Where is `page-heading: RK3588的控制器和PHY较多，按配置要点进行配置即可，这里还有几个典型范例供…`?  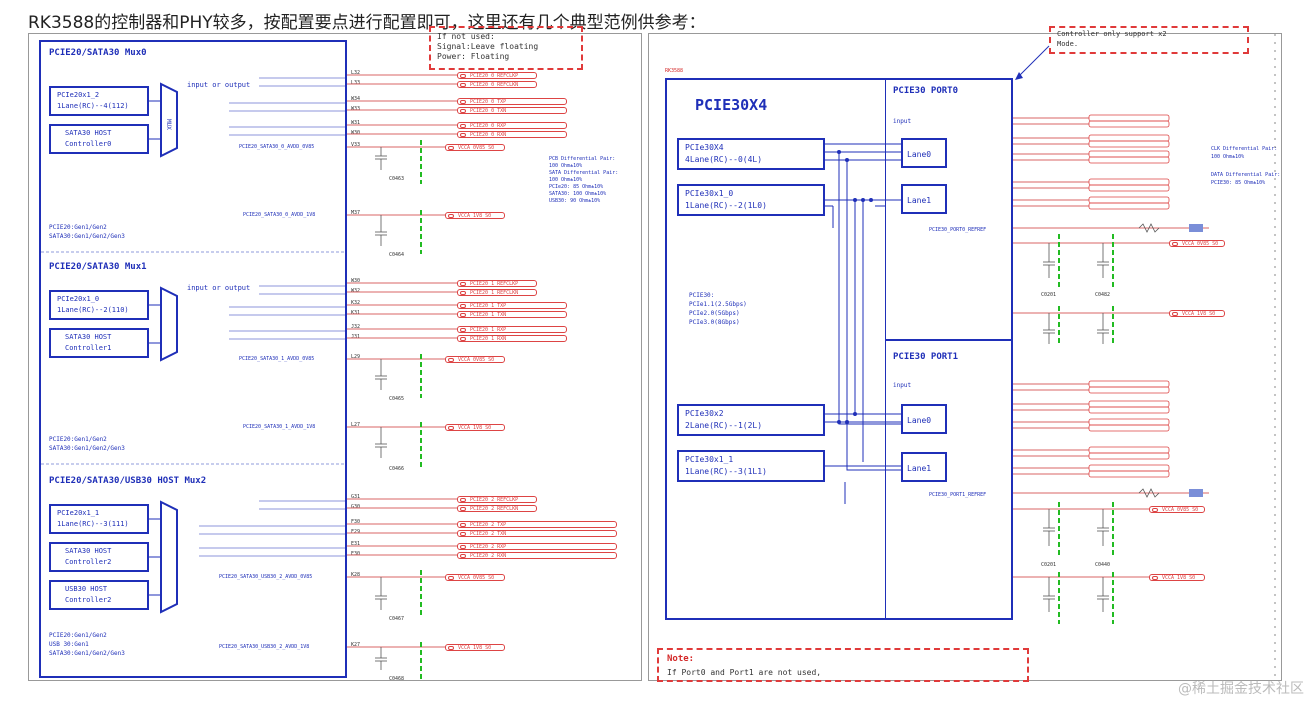 page-heading: RK3588的控制器和PHY较多，按配置要点进行配置即可，这里还有几个典型范例供… is located at coordinates (367, 23).